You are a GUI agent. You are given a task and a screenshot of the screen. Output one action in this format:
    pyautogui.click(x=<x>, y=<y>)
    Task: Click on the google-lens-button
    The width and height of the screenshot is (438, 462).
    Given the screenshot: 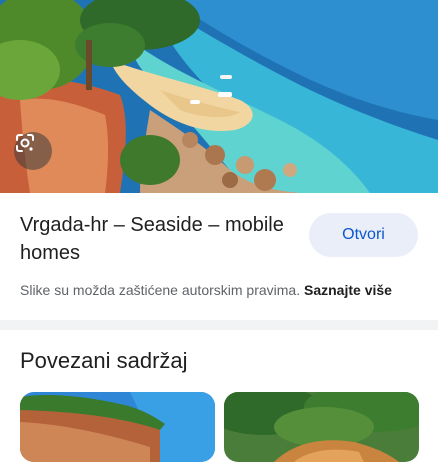 What is the action you would take?
    pyautogui.click(x=33, y=151)
    